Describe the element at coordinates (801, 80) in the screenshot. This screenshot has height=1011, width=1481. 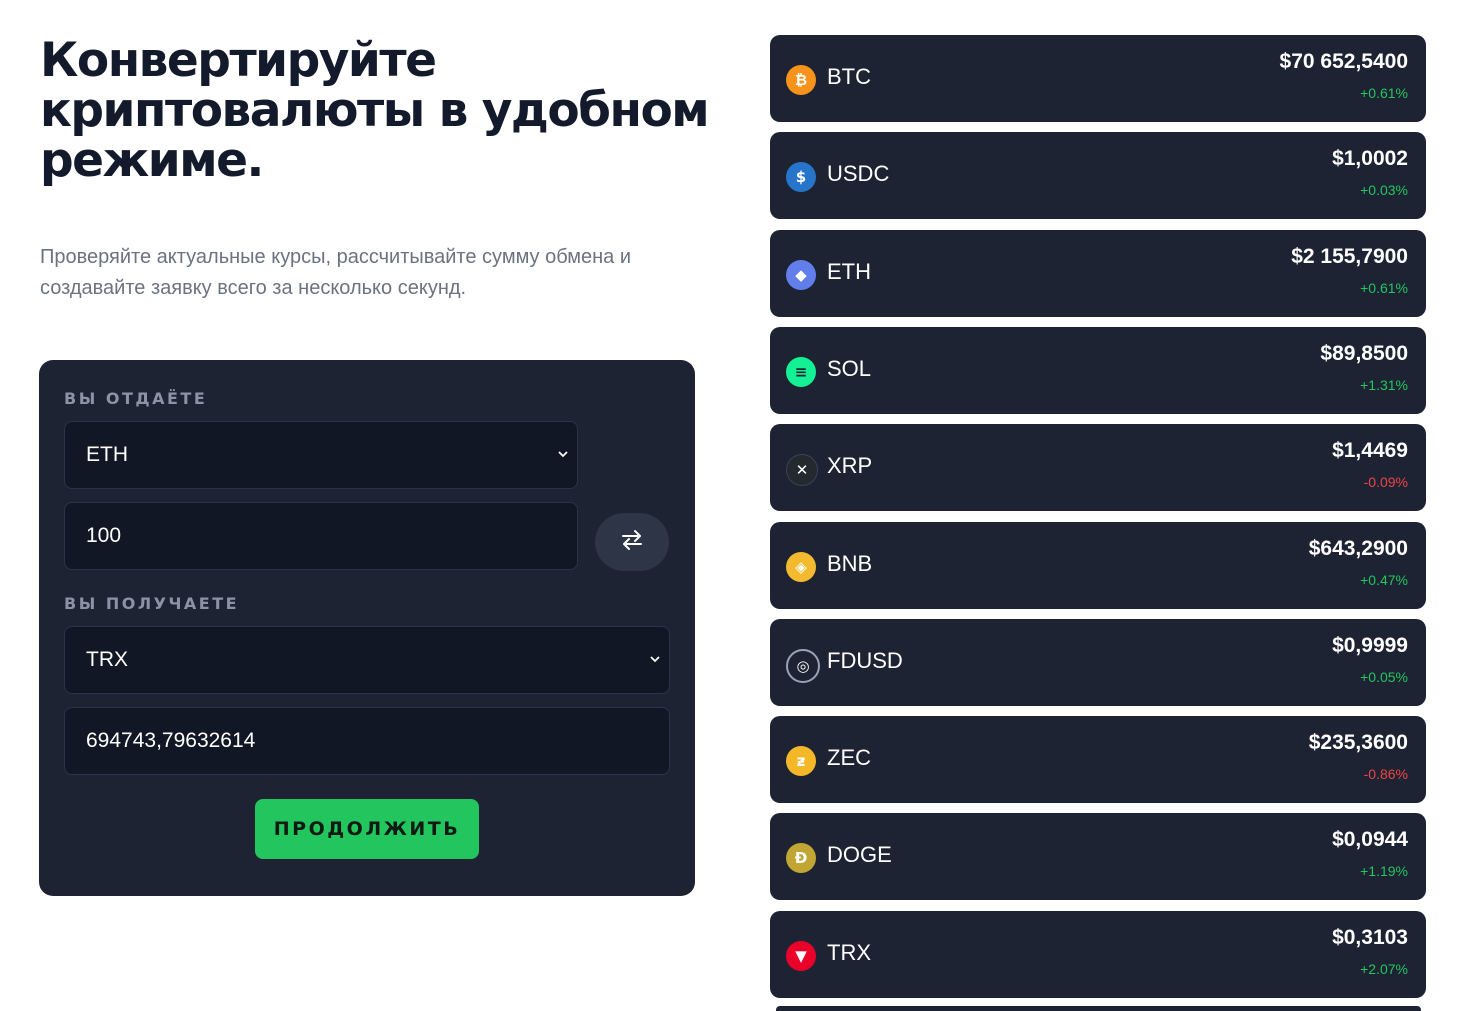
I see `bitcoin-icon: ₿` at that location.